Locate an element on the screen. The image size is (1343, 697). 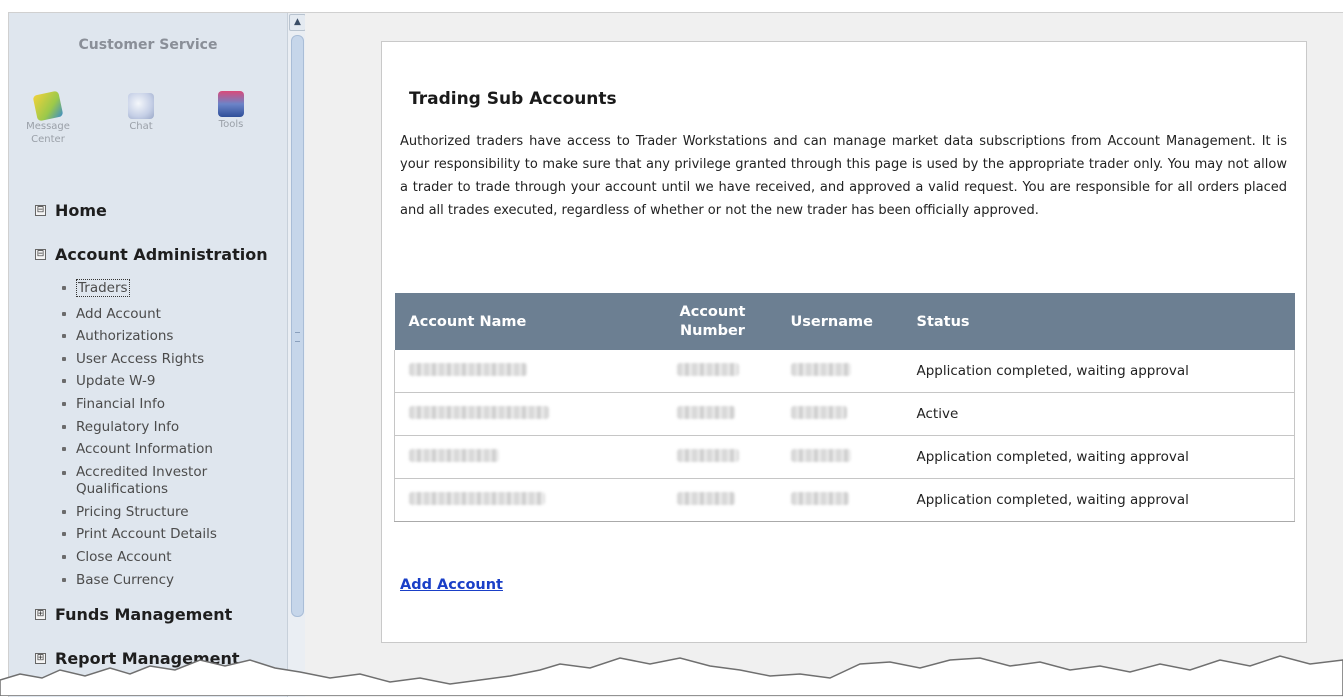
nav-section-funds-management: ⊞ Funds Management is located at coordinates (133, 614).